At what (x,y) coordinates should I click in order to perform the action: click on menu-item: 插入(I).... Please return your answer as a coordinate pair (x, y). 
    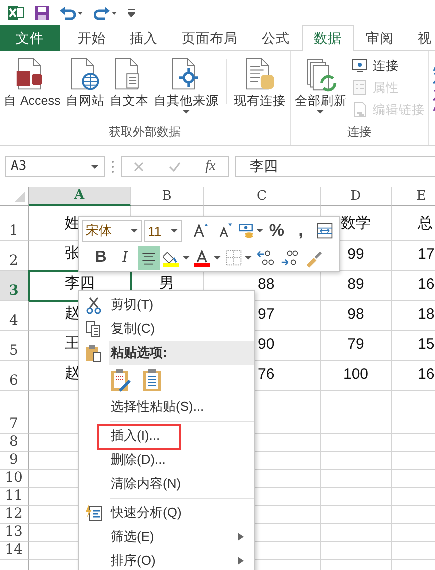
    Looking at the image, I should click on (181, 436).